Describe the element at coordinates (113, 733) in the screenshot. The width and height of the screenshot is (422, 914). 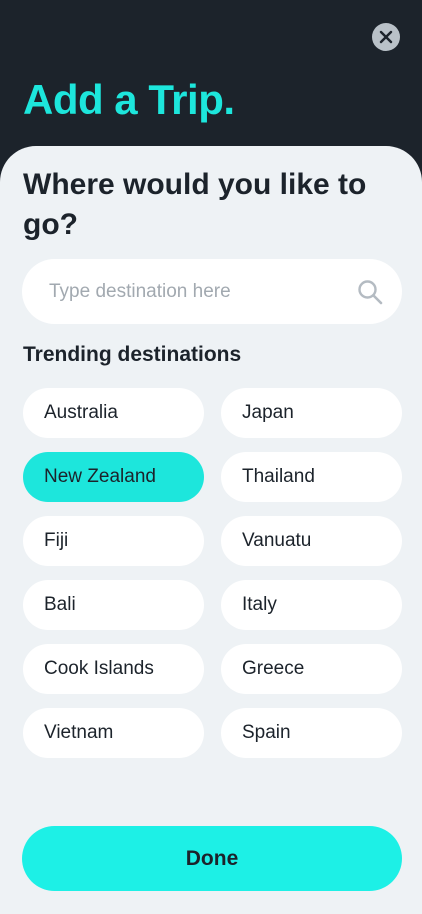
I see `destination-chip: Vietnam` at that location.